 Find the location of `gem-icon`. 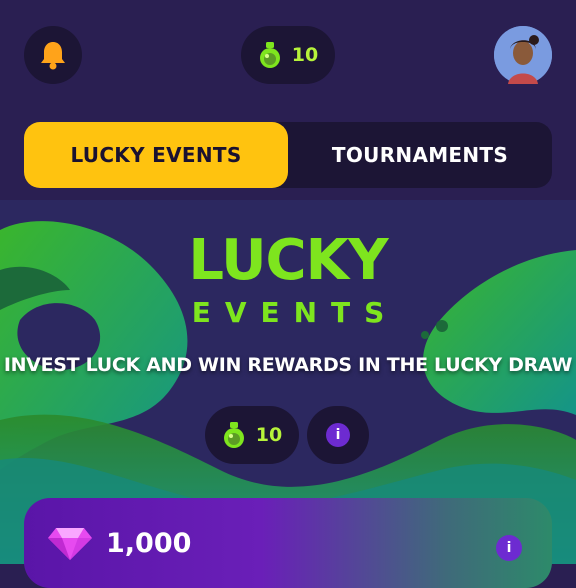

gem-icon is located at coordinates (70, 544).